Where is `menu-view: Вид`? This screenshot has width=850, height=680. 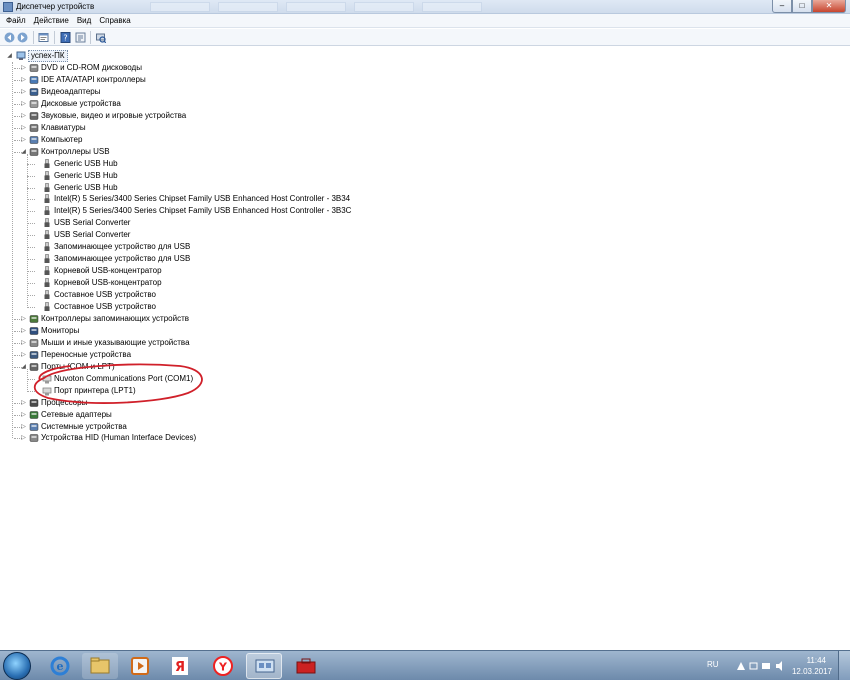 menu-view: Вид is located at coordinates (84, 20).